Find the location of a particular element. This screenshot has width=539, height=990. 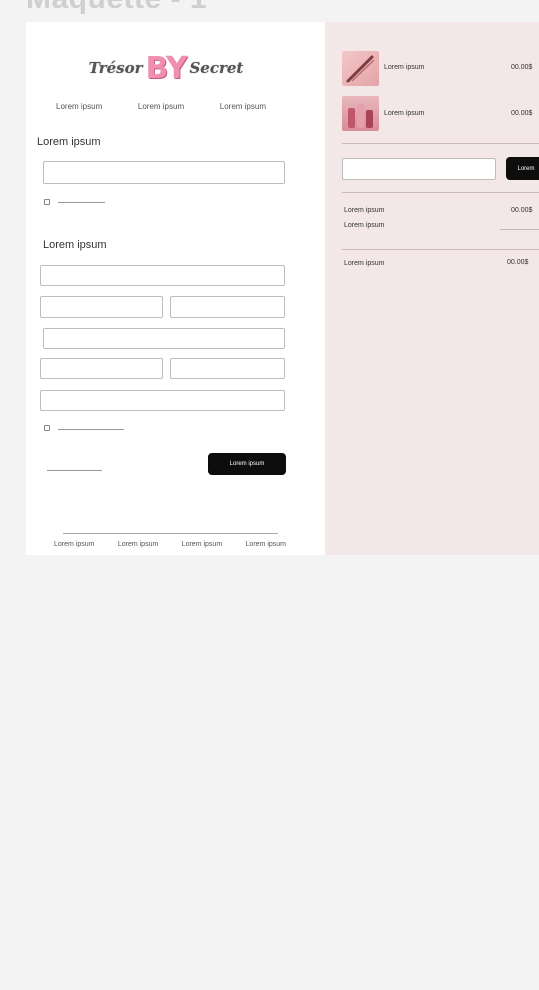

continue-button: Lorem ipsum is located at coordinates (247, 464).